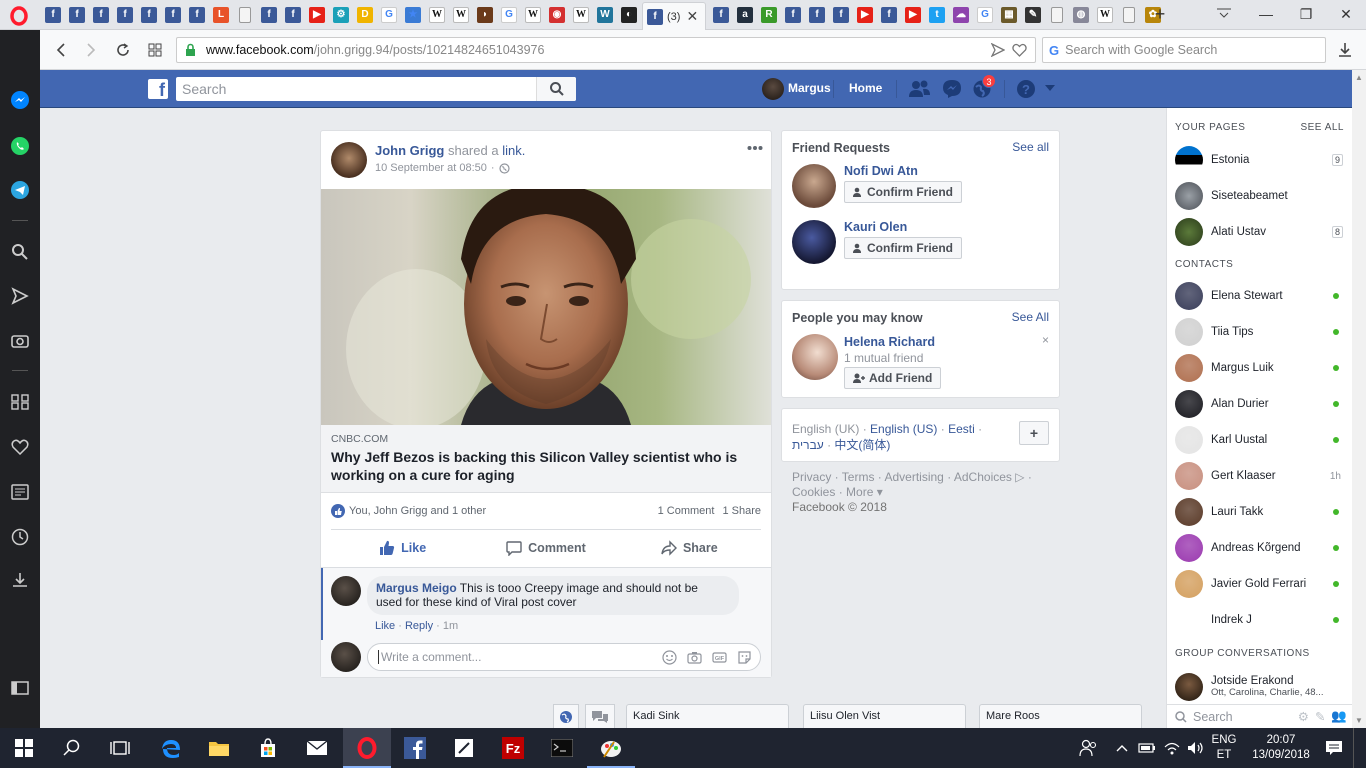  What do you see at coordinates (409, 150) in the screenshot?
I see `post-author-link: John Grigg` at bounding box center [409, 150].